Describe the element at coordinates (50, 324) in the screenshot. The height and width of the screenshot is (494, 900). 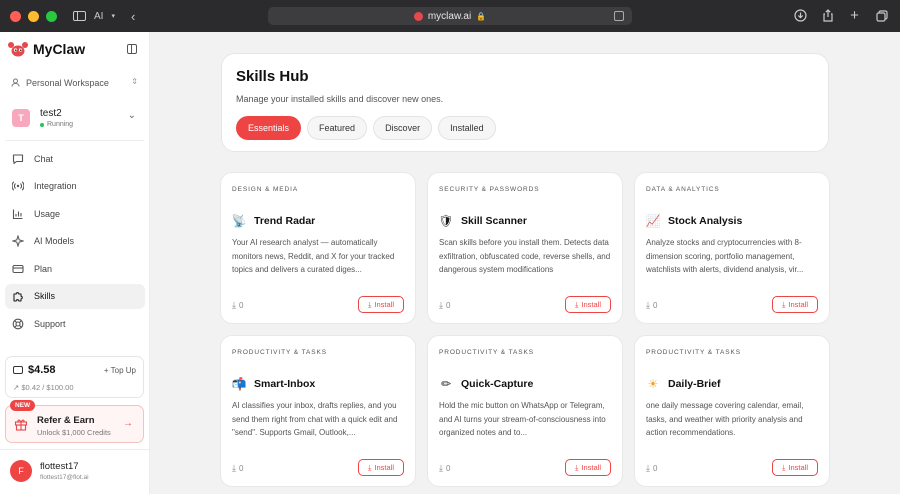
I see `sidebar-item-label: Support` at that location.